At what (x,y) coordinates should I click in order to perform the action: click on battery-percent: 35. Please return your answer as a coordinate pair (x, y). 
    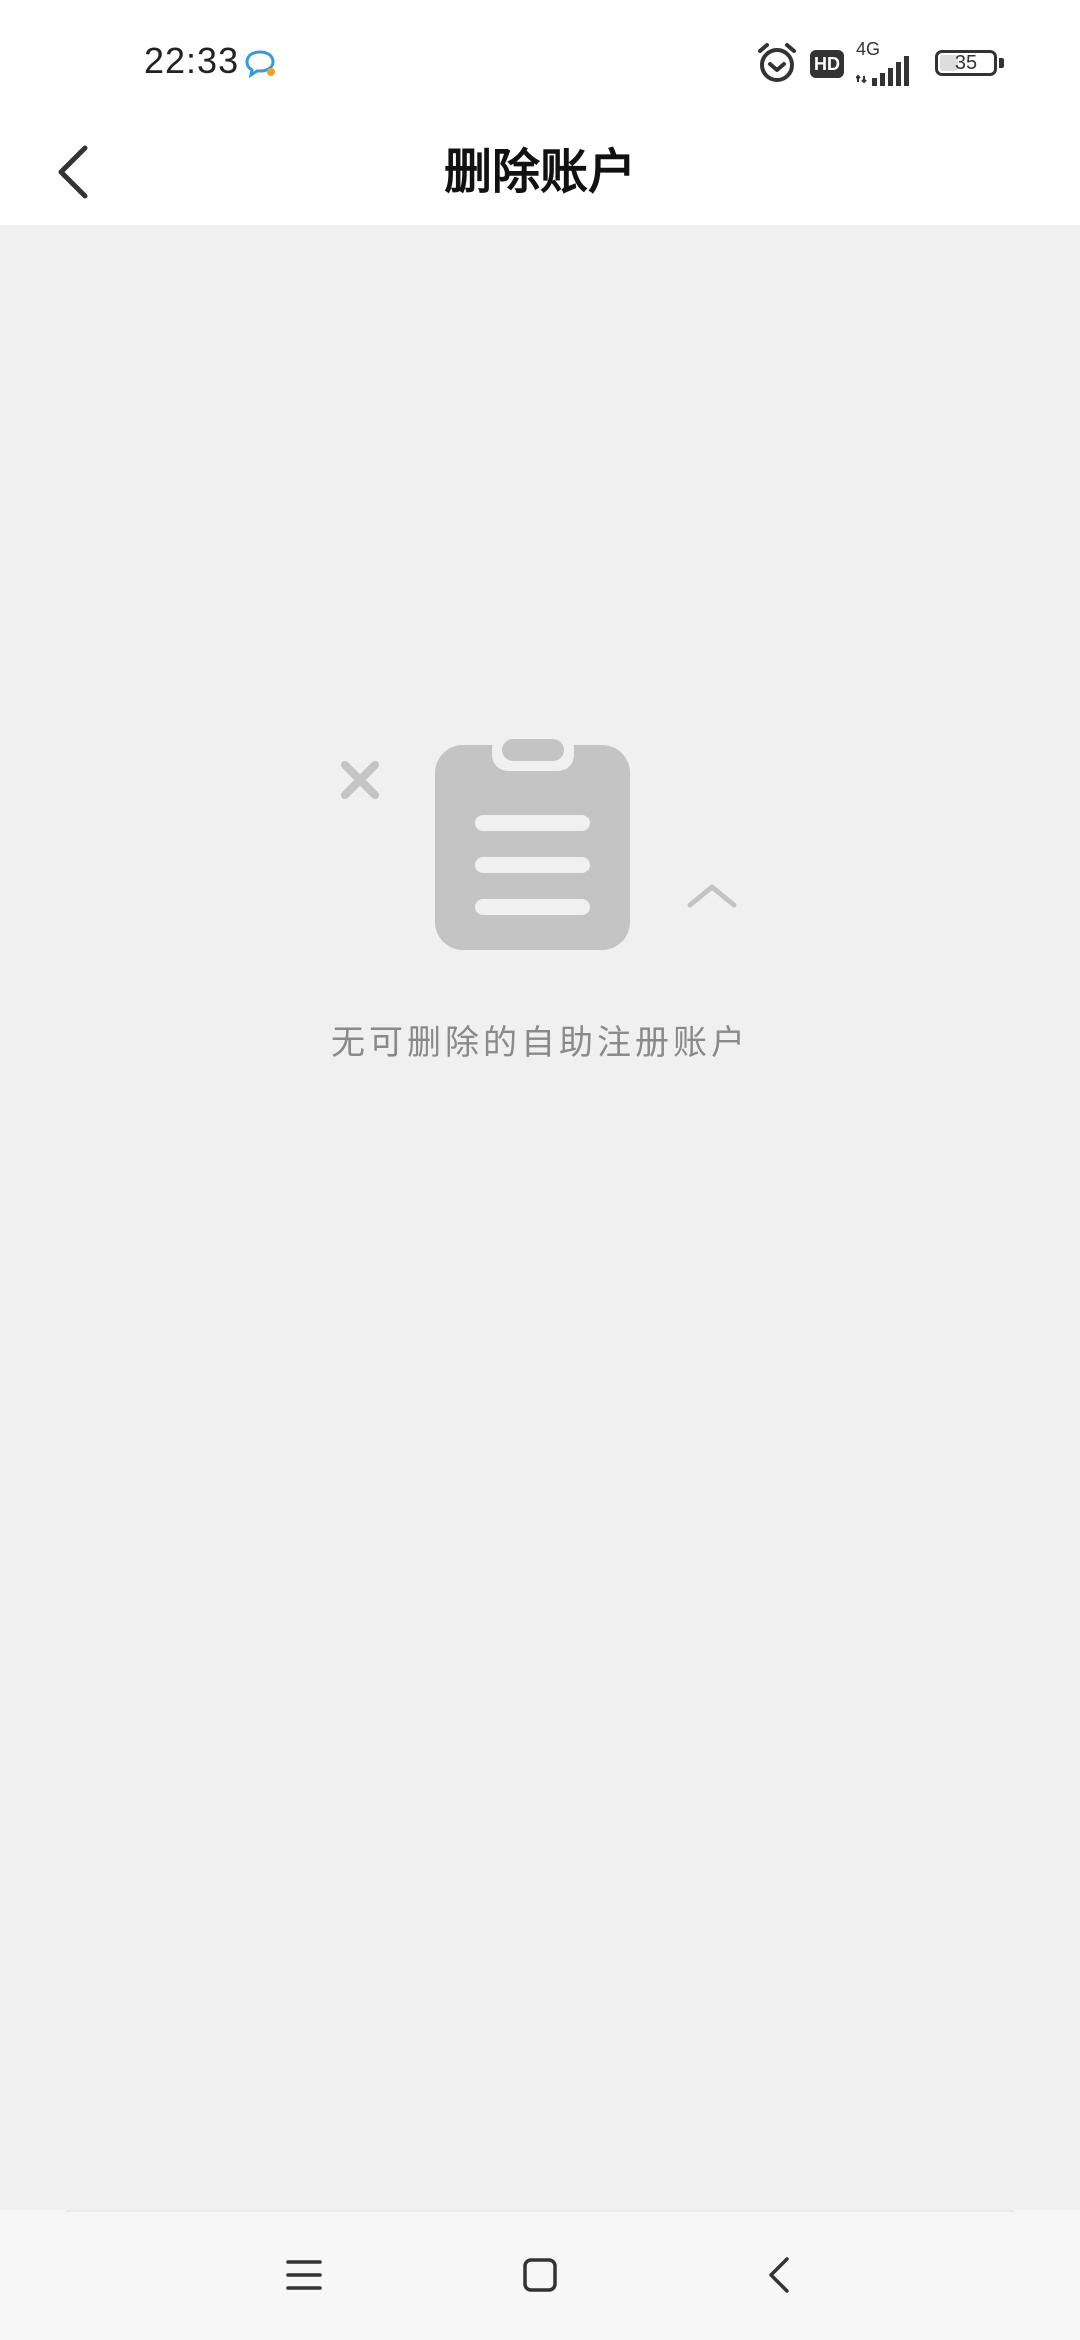
    Looking at the image, I should click on (966, 63).